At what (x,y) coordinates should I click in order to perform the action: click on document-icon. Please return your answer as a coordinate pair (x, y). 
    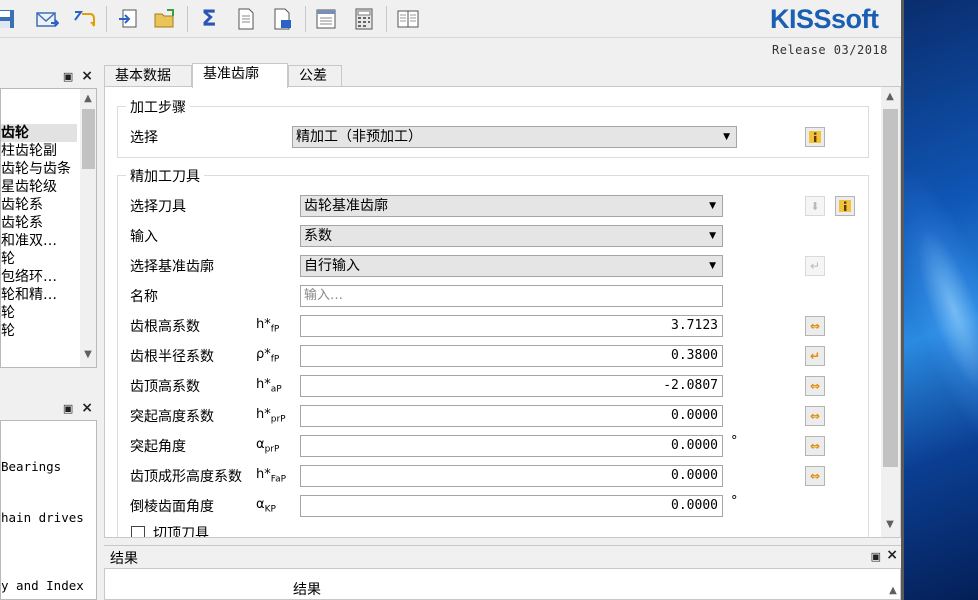
    Looking at the image, I should click on (246, 19).